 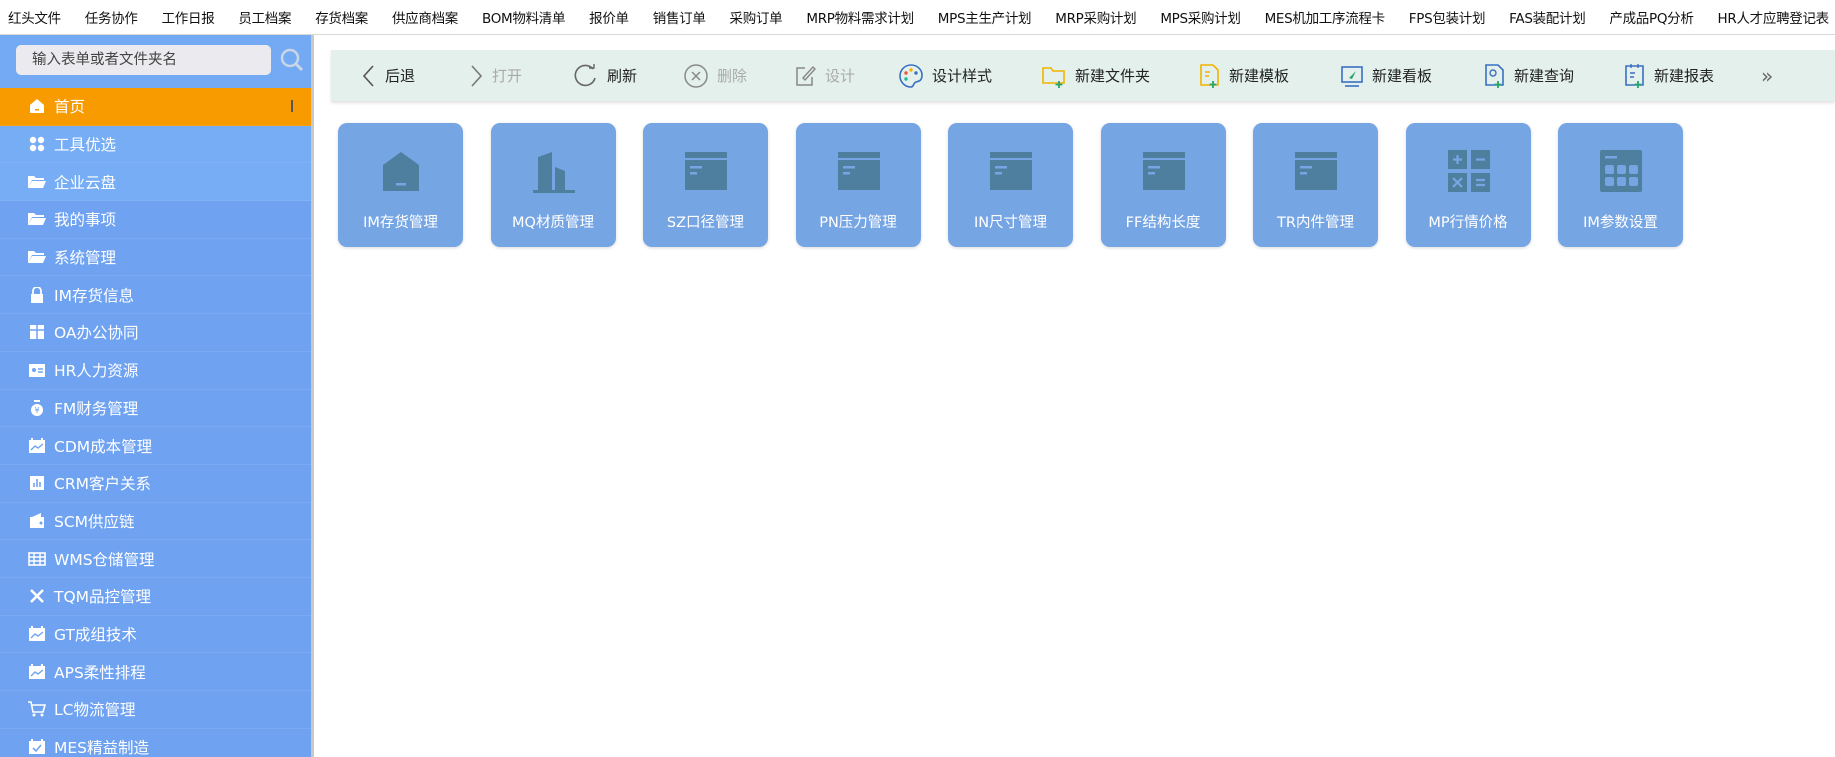 What do you see at coordinates (155, 446) in the screenshot?
I see `sidebar-item: CDM成本管理` at bounding box center [155, 446].